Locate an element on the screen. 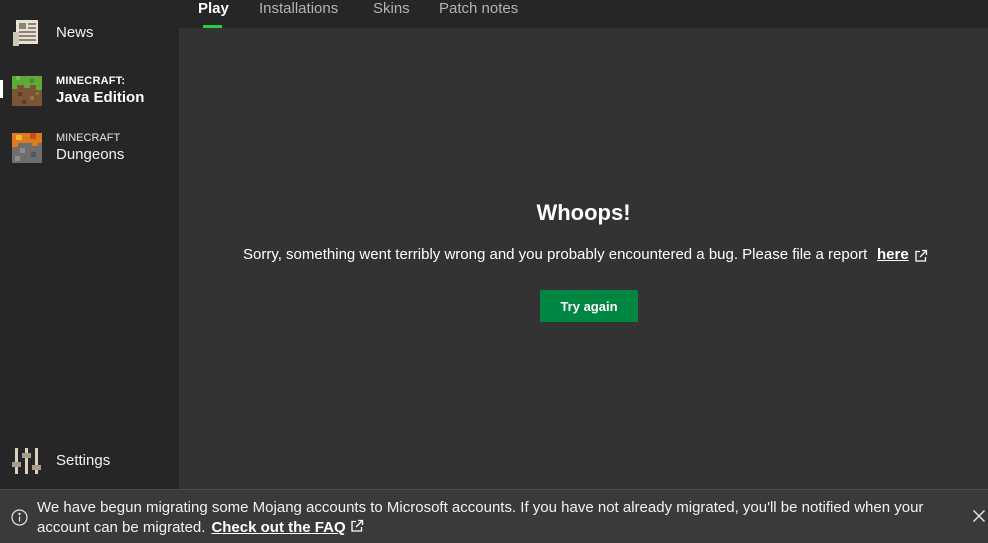 Image resolution: width=988 pixels, height=543 pixels. tab-bar: Play Installations Skins Patch notes is located at coordinates (583, 14).